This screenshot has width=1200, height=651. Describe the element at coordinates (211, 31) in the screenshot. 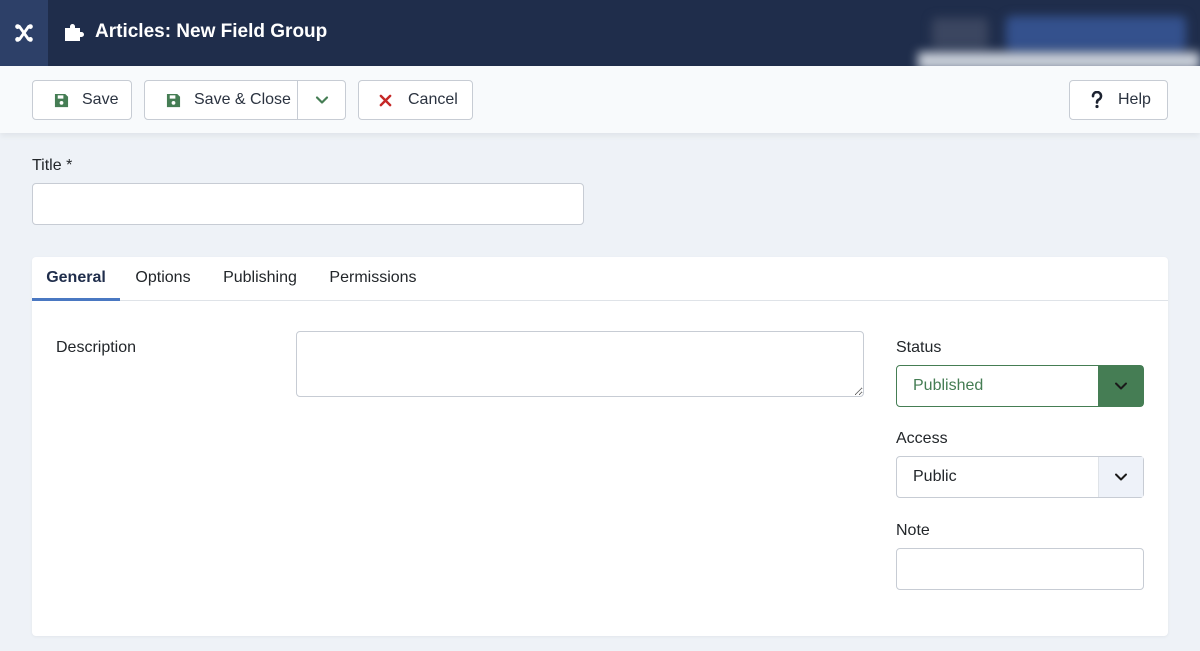

I see `page-title: Articles: New Field Group` at that location.